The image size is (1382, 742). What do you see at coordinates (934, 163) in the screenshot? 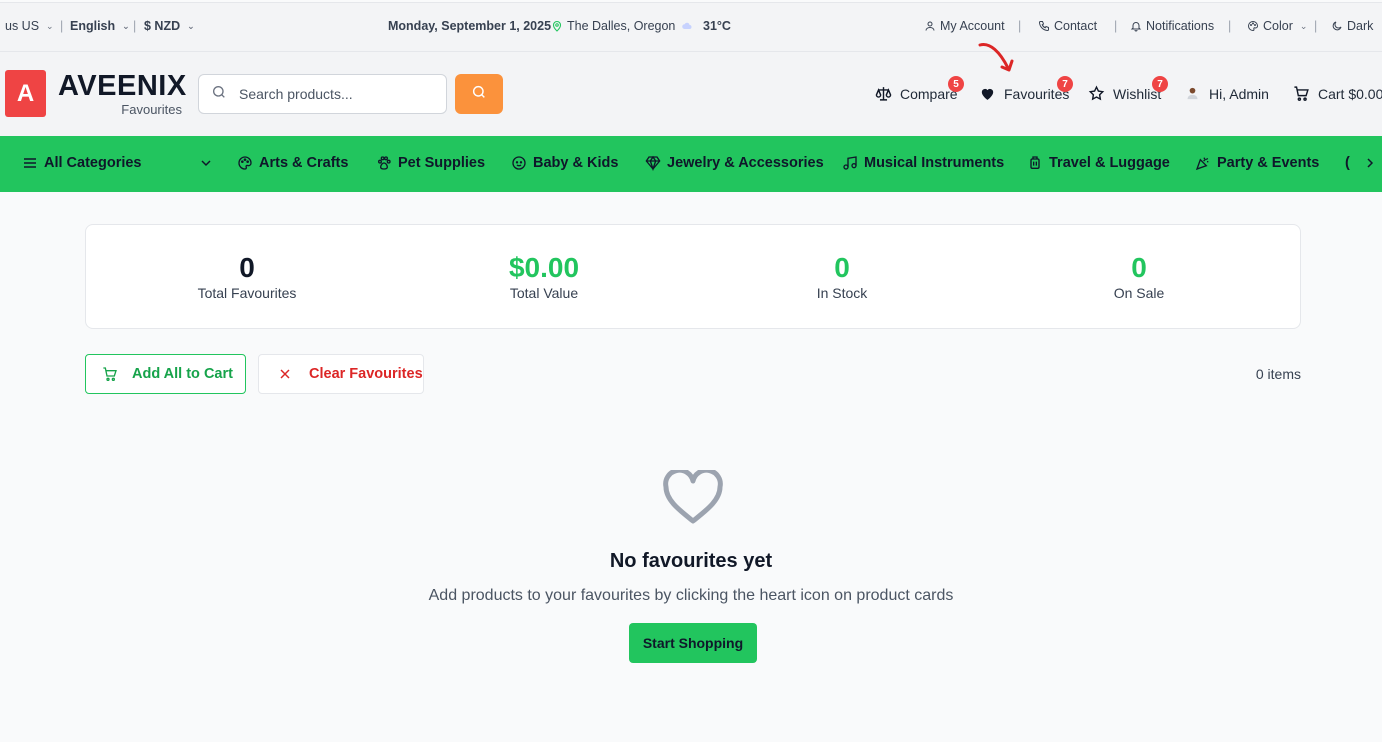
I see `nav-item-label: Musical Instruments` at bounding box center [934, 163].